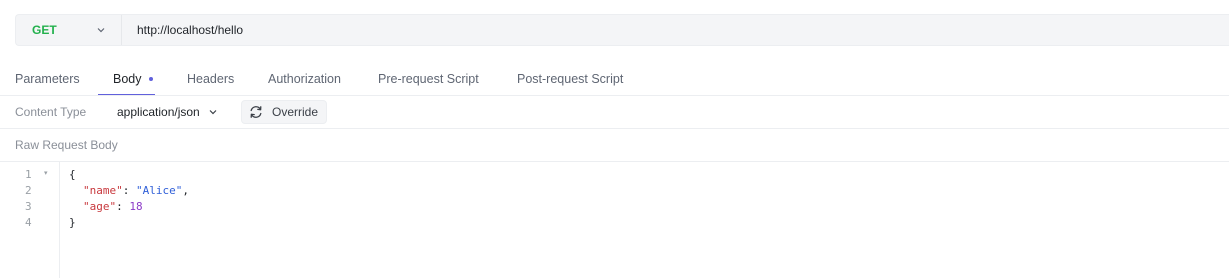  I want to click on tab-authorization: Authorization, so click(304, 79).